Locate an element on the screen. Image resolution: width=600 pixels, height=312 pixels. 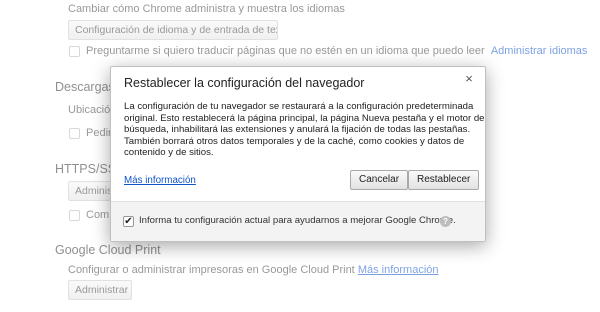
reset-button: Restablecer is located at coordinates (444, 180).